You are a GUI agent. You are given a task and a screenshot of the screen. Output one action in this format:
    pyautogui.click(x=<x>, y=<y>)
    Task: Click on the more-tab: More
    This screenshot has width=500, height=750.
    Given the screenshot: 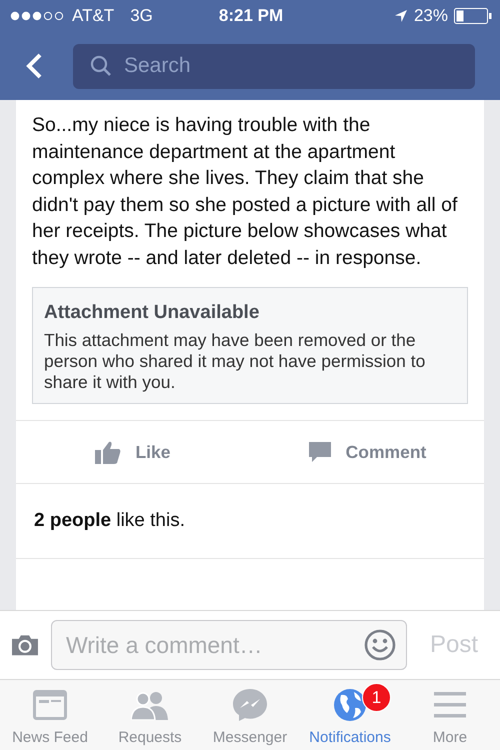 What is the action you would take?
    pyautogui.click(x=450, y=715)
    